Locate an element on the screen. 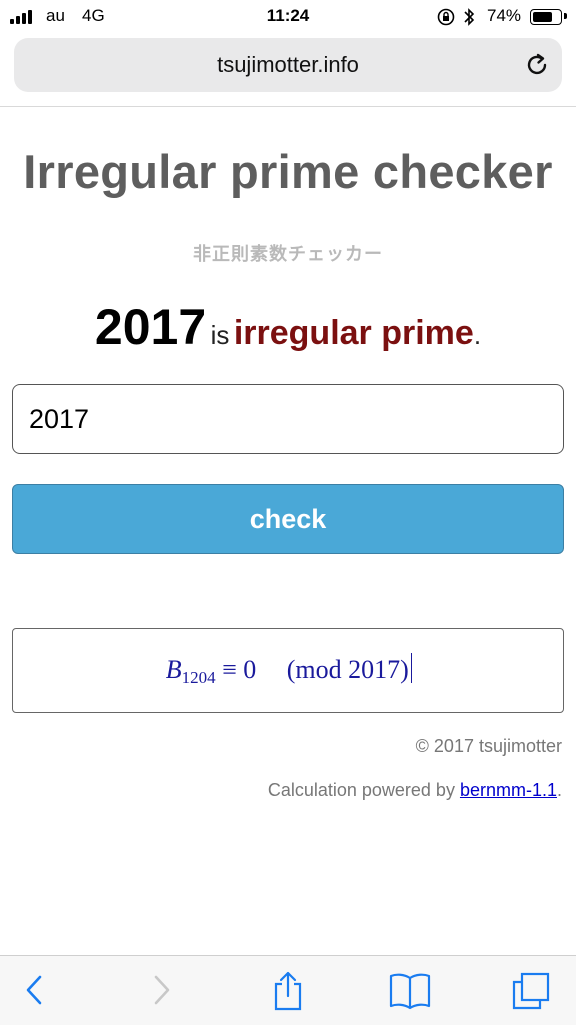 The image size is (576, 1025). powered-prefix: Calculation powered by is located at coordinates (363, 790).